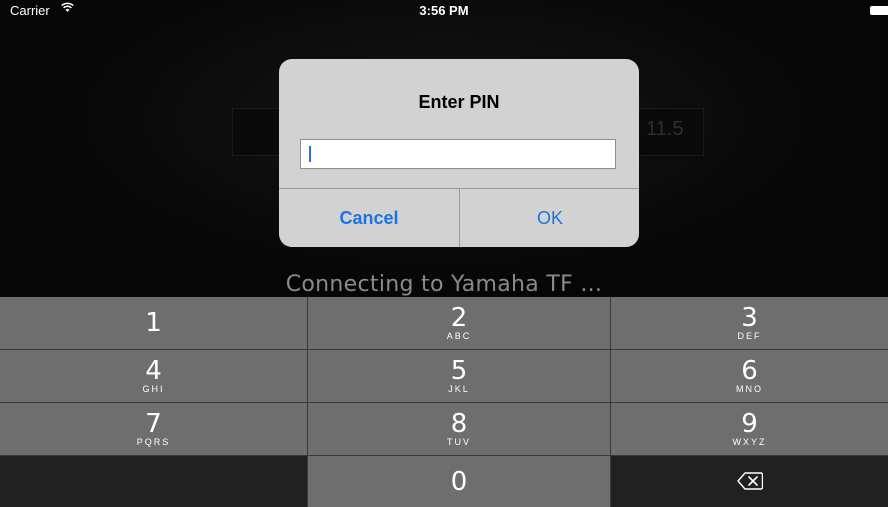 The height and width of the screenshot is (507, 888). What do you see at coordinates (153, 481) in the screenshot?
I see `key-empty` at bounding box center [153, 481].